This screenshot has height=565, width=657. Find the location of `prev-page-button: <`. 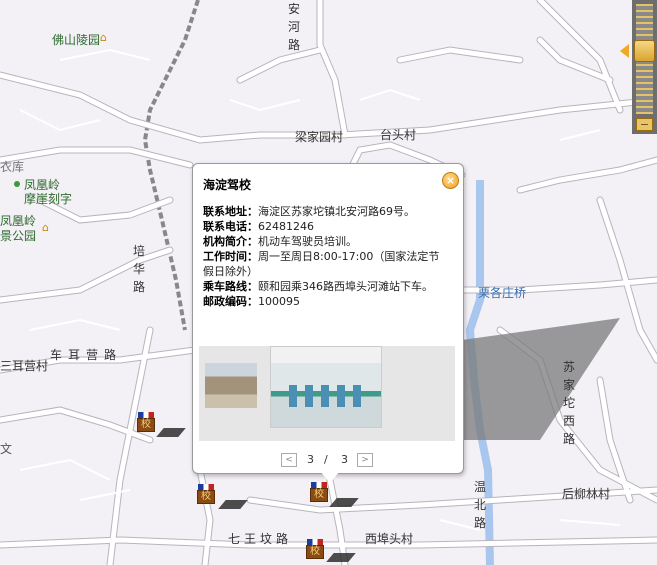

prev-page-button: < is located at coordinates (289, 460).